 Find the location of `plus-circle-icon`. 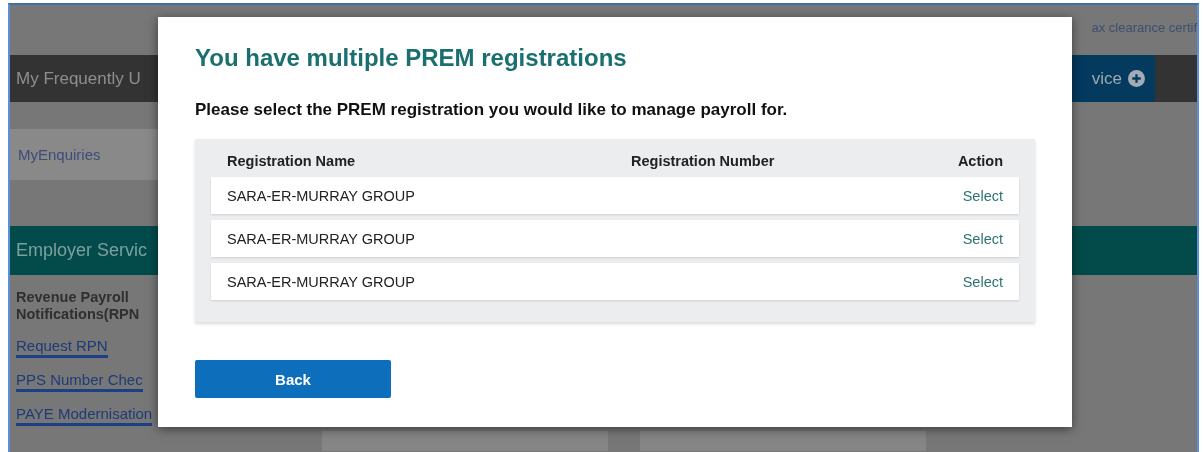

plus-circle-icon is located at coordinates (1136, 78).